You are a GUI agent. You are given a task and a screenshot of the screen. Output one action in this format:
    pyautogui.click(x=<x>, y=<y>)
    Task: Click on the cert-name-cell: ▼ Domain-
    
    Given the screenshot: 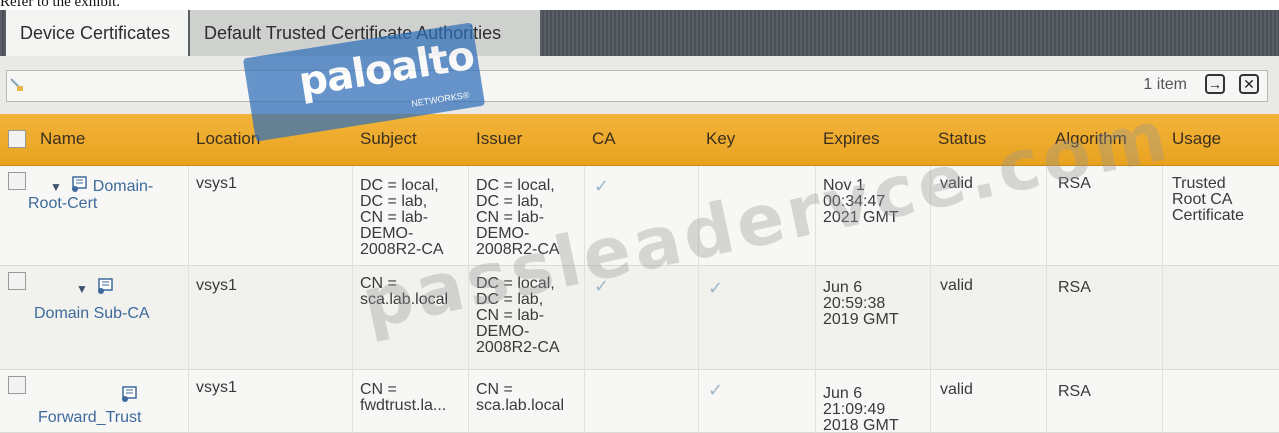 What is the action you would take?
    pyautogui.click(x=101, y=185)
    